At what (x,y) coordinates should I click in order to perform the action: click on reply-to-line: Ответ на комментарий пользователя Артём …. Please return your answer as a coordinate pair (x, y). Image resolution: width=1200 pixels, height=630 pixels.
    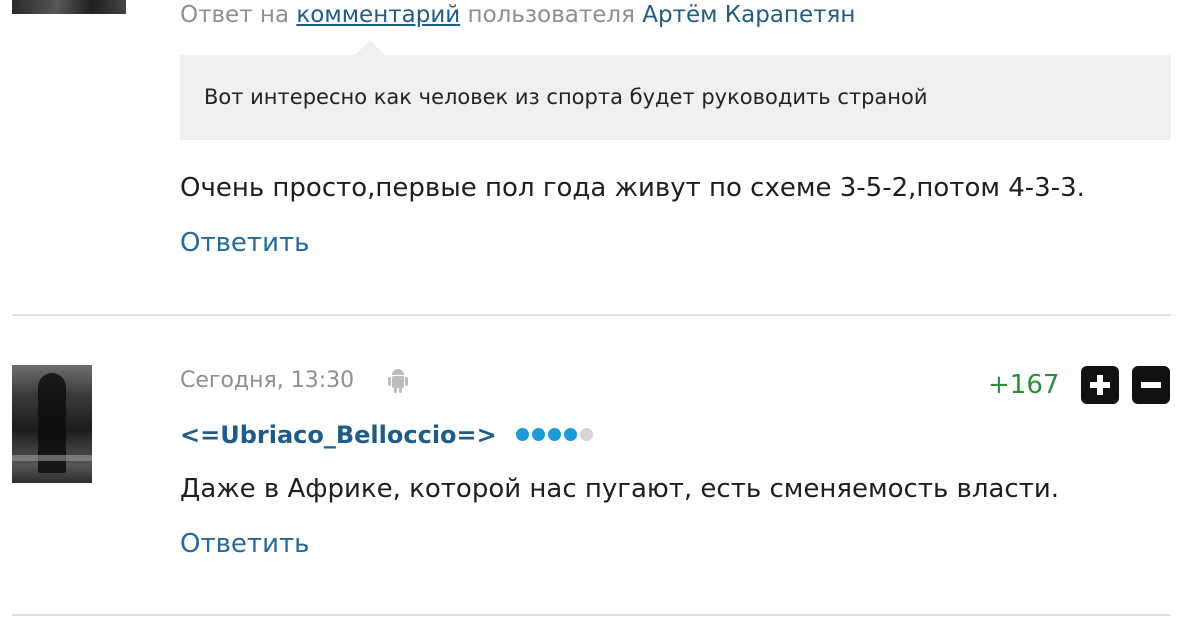
    Looking at the image, I should click on (517, 15).